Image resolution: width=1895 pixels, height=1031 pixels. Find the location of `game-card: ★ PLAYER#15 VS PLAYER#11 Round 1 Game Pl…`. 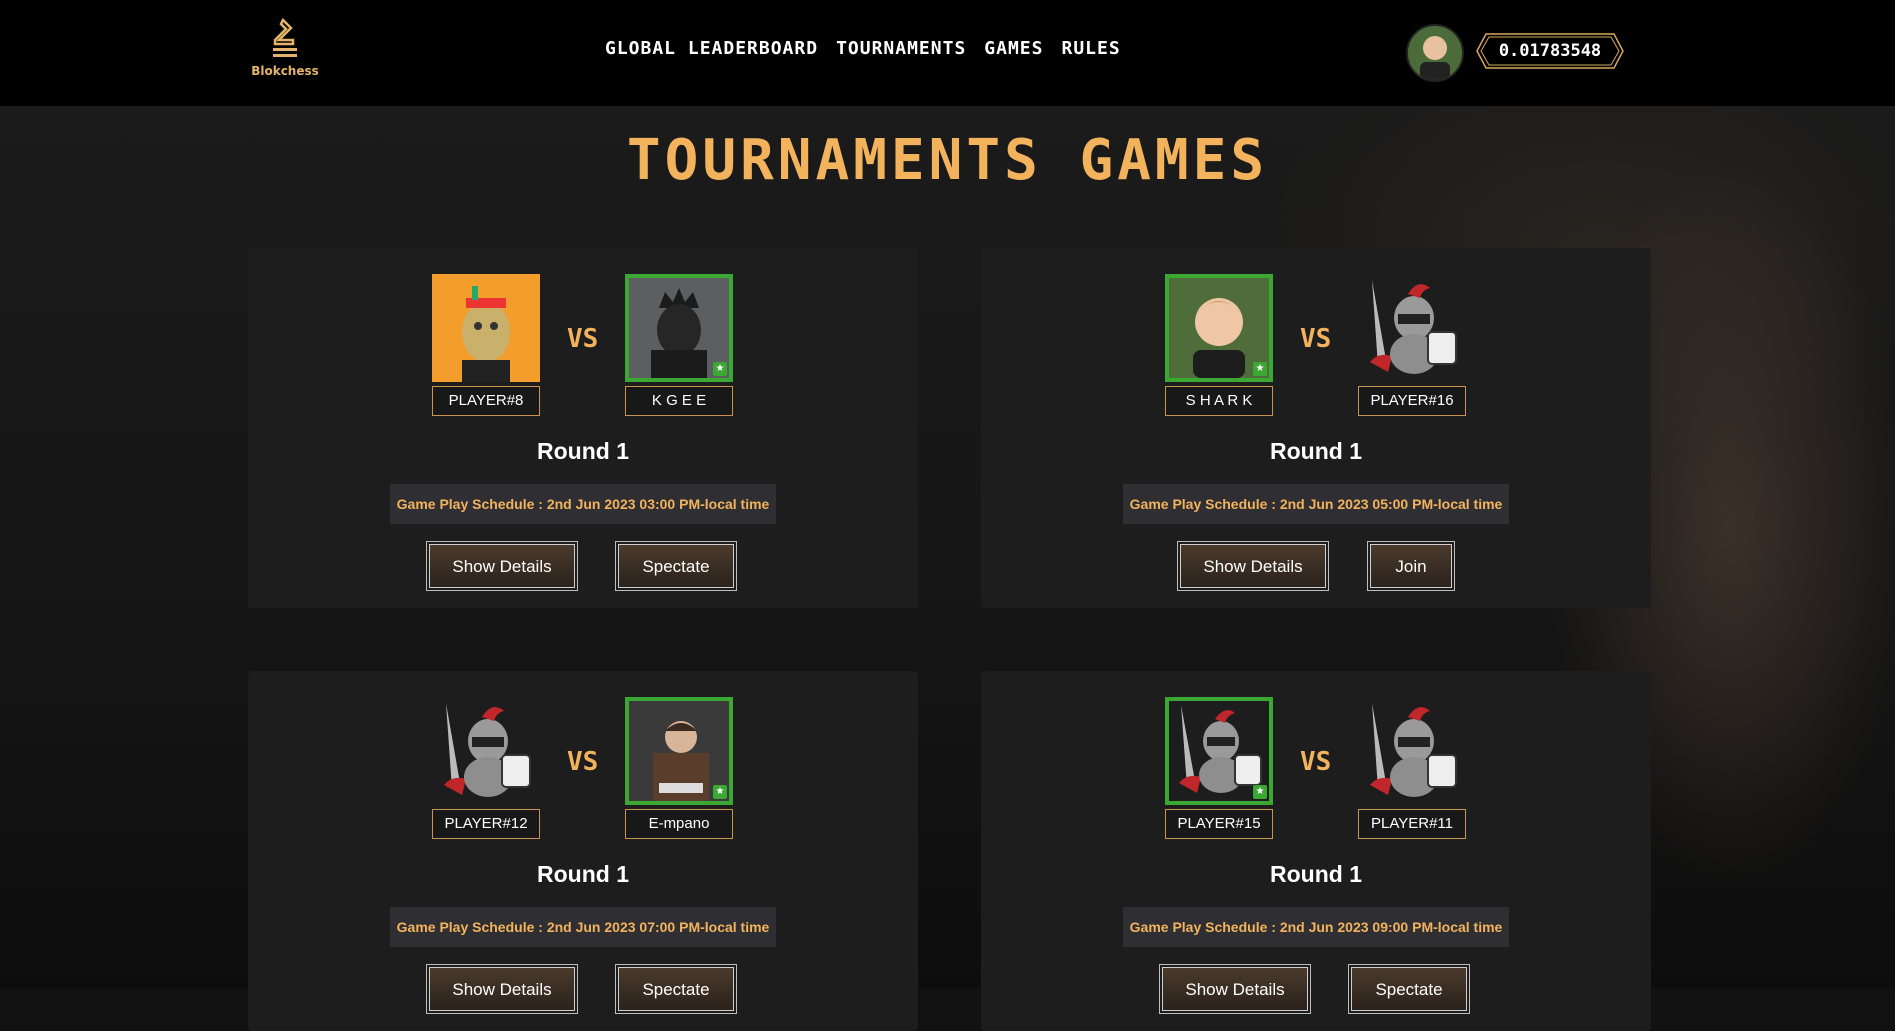

game-card: ★ PLAYER#15 VS PLAYER#11 Round 1 Game Pl… is located at coordinates (1316, 851).